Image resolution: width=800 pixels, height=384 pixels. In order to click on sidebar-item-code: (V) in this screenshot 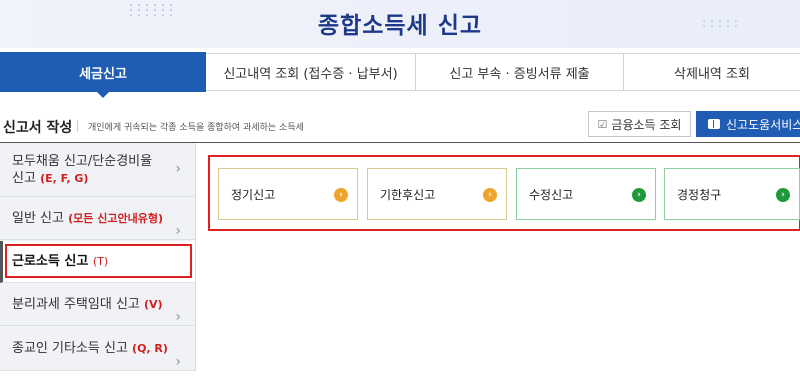, I will do `click(153, 304)`.